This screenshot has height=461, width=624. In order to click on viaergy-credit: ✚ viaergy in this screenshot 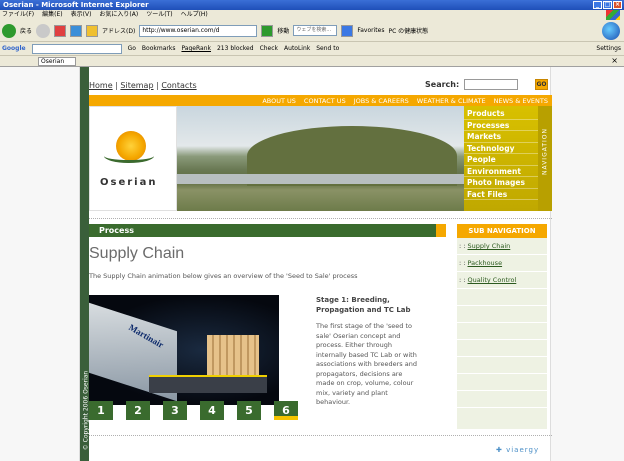, I will do `click(517, 450)`.